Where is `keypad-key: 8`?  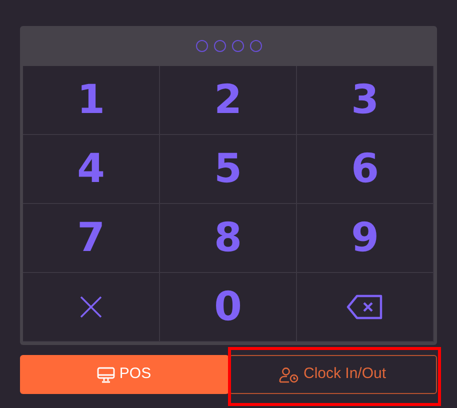 keypad-key: 8 is located at coordinates (228, 238).